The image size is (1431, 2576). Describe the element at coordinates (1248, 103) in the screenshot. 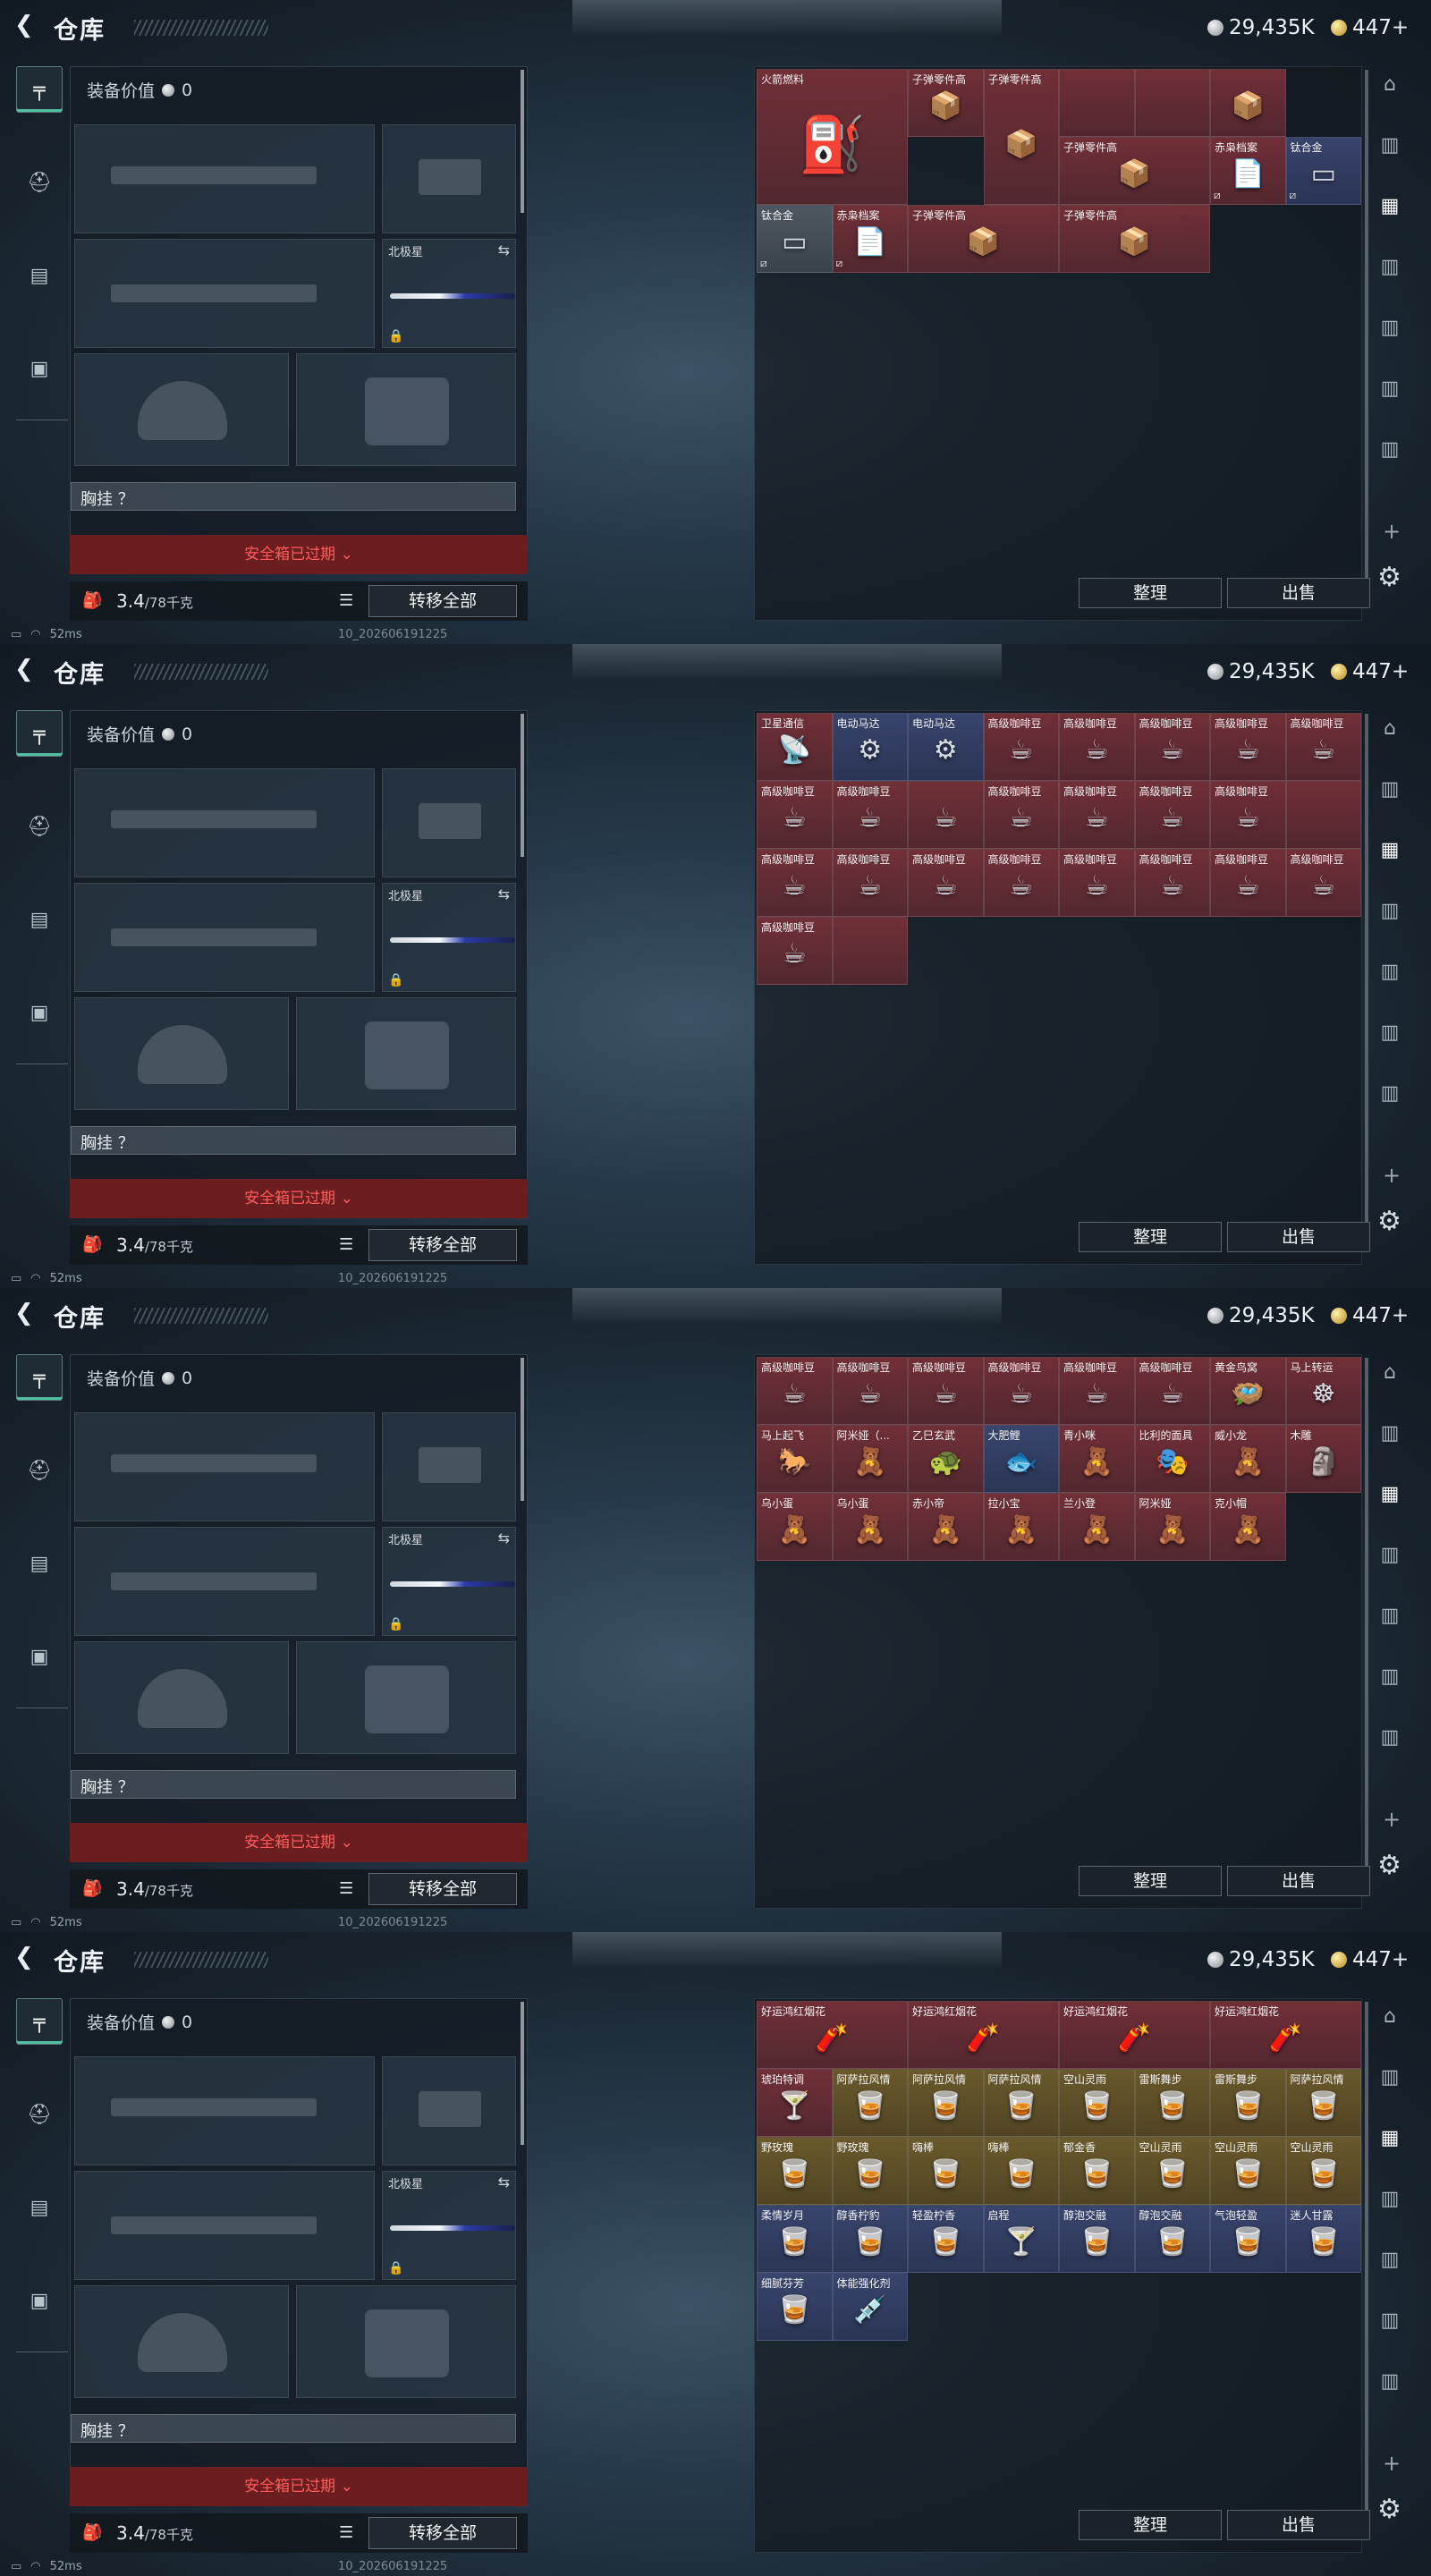

I see `stash-item: 📦` at that location.